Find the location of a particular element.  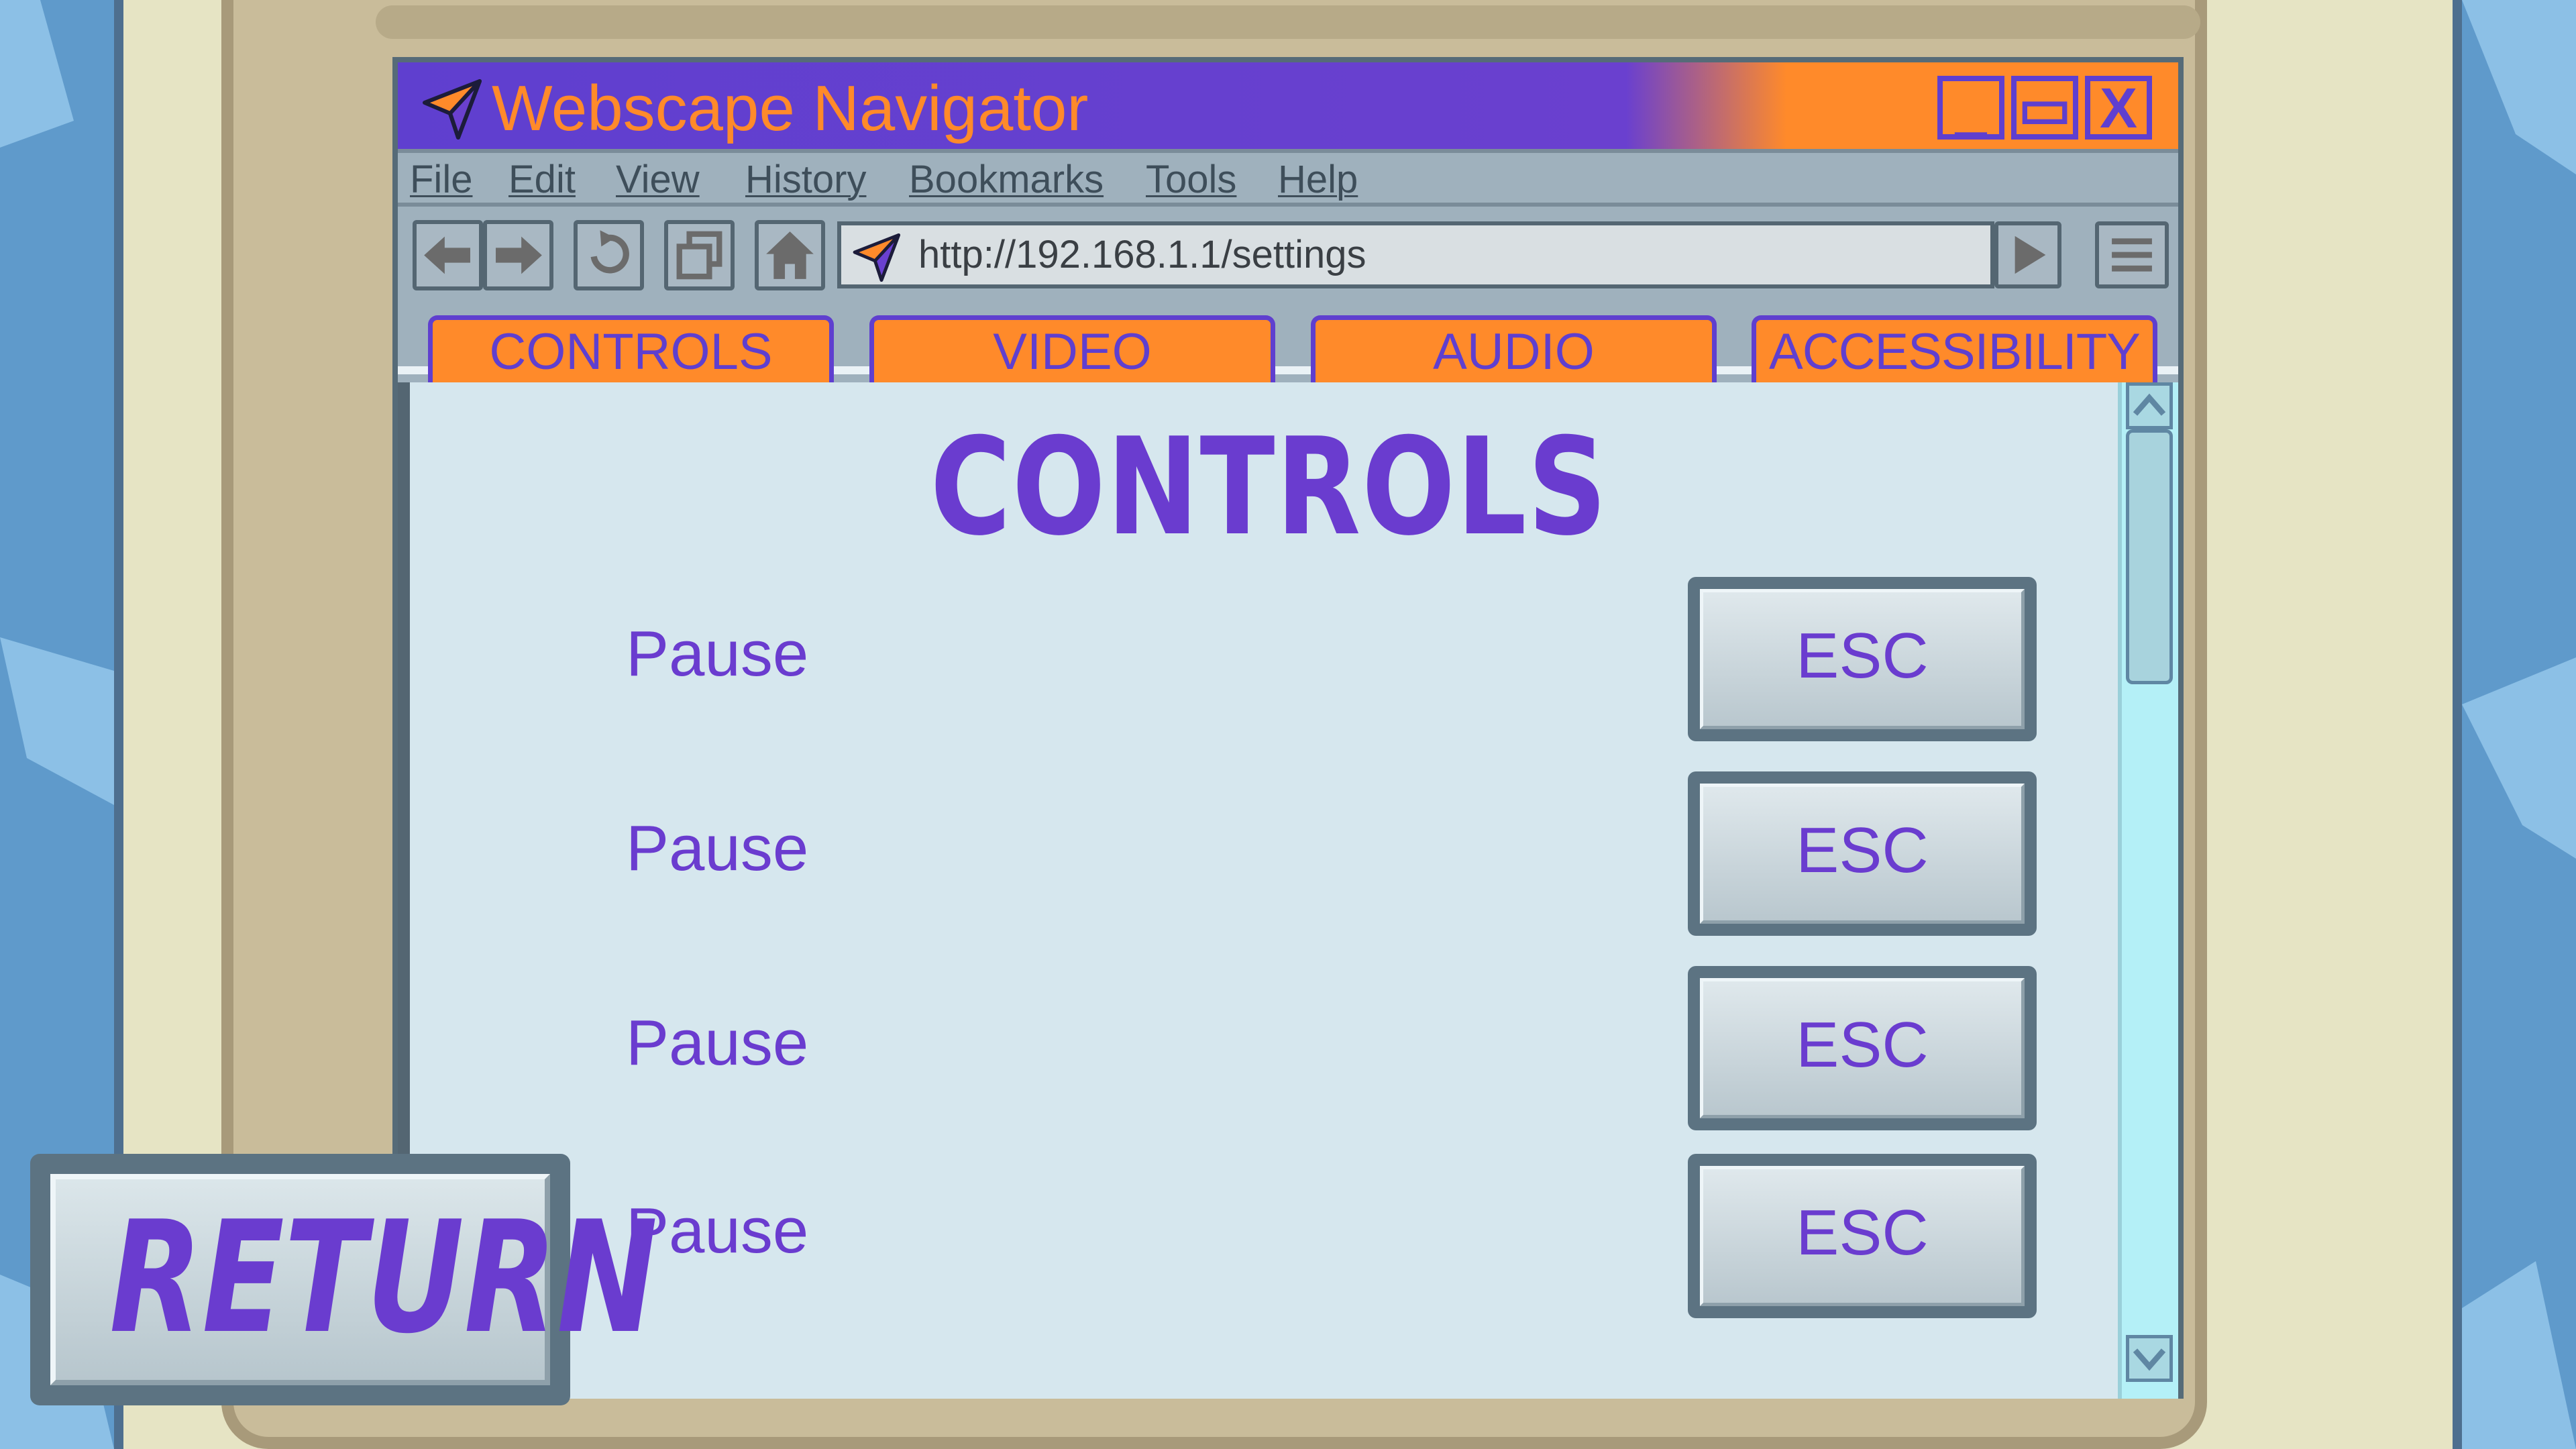

url-text: http://192.168.1.1/settings is located at coordinates (1142, 254).